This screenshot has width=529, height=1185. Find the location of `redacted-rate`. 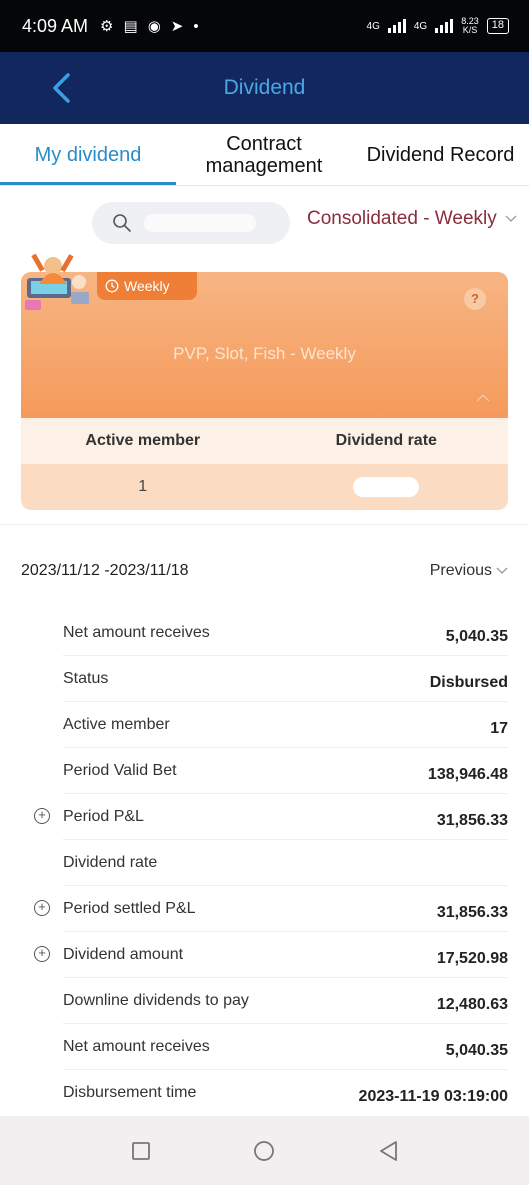

redacted-rate is located at coordinates (386, 487).